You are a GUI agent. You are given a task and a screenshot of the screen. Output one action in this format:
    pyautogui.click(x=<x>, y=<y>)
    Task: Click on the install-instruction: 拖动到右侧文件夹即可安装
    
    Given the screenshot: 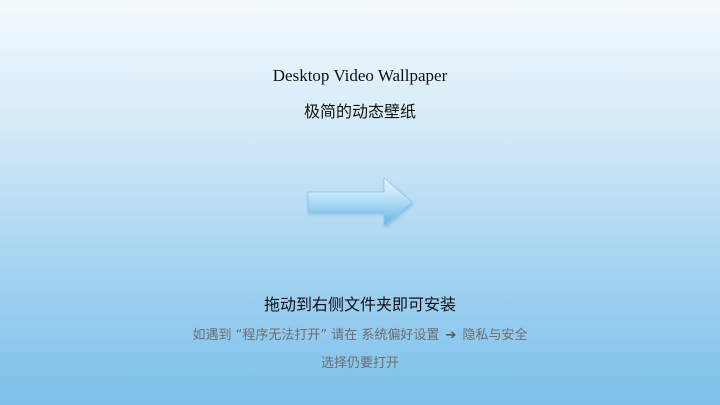 What is the action you would take?
    pyautogui.click(x=359, y=304)
    